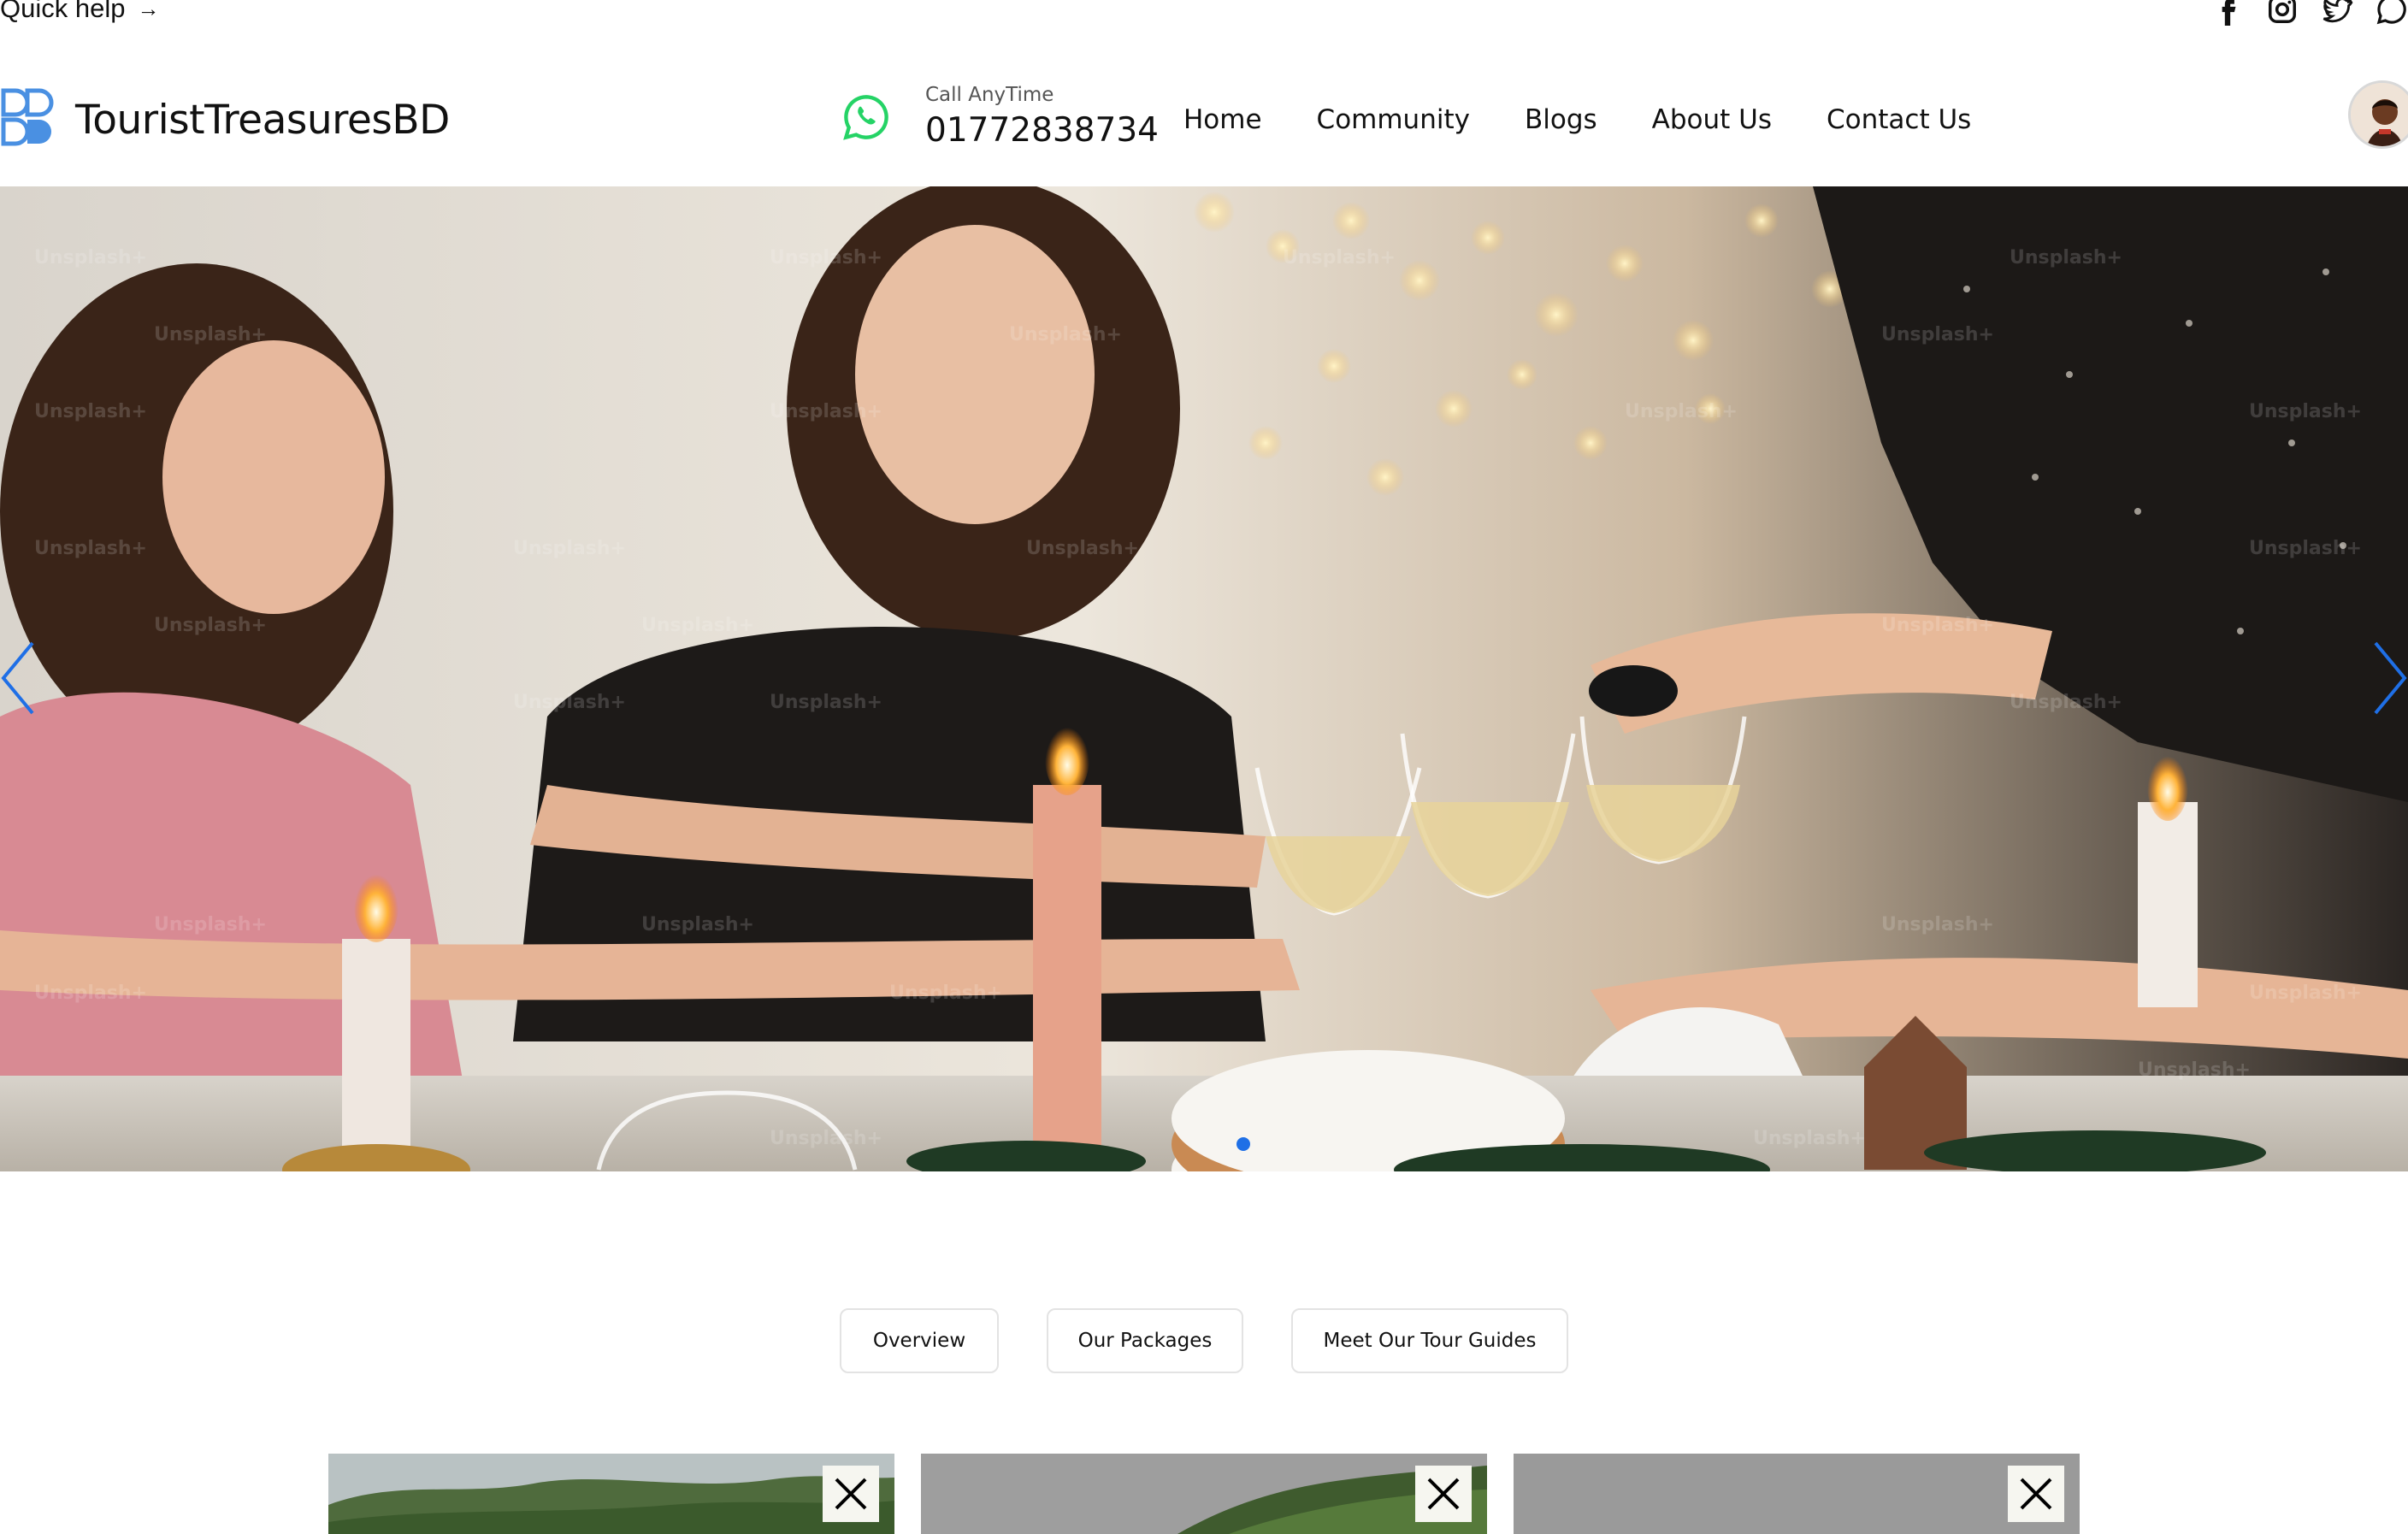  I want to click on site-logo: TouristTreasuresBD, so click(225, 120).